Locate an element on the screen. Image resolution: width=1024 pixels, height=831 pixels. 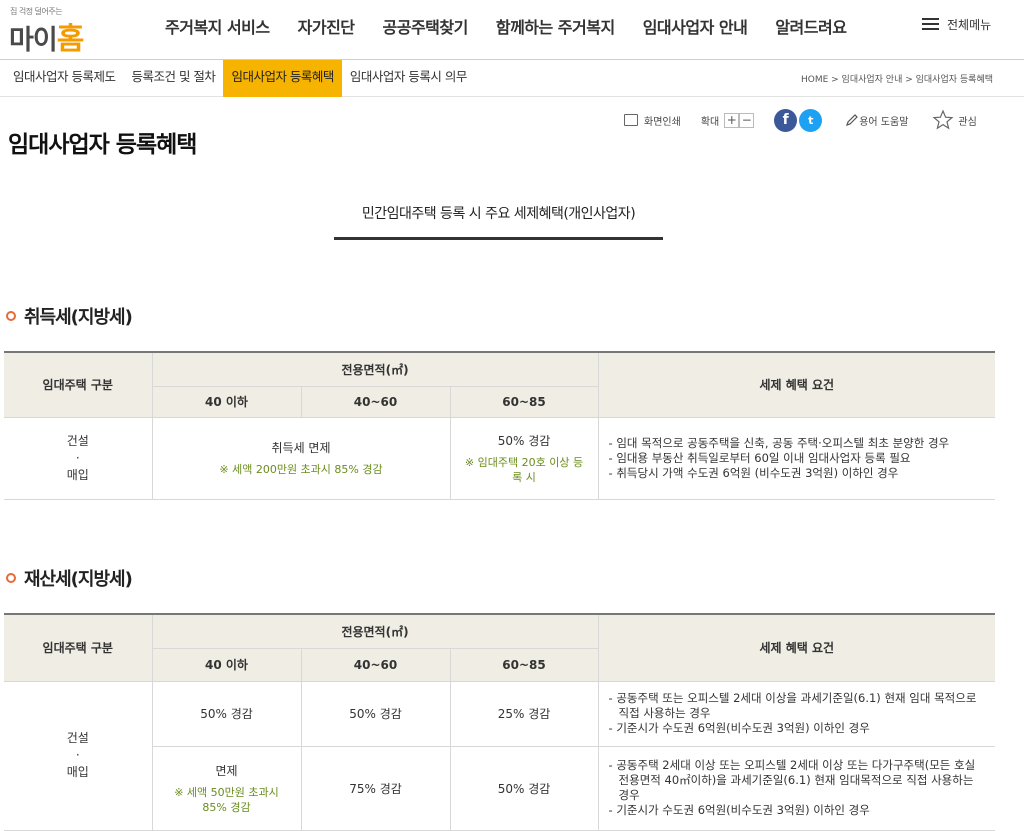
page-tools: 화면인쇄 확대 + − f t 용어 도움말 관심 is located at coordinates (800, 120).